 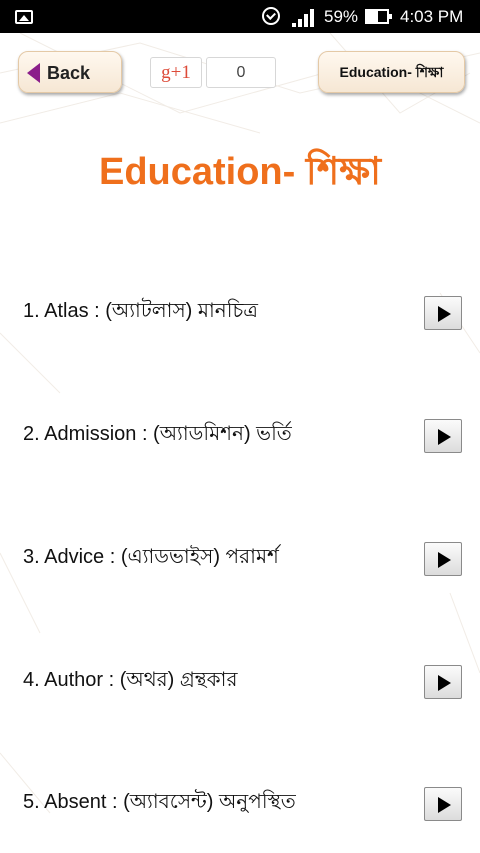 I want to click on battery-icon, so click(x=378, y=16).